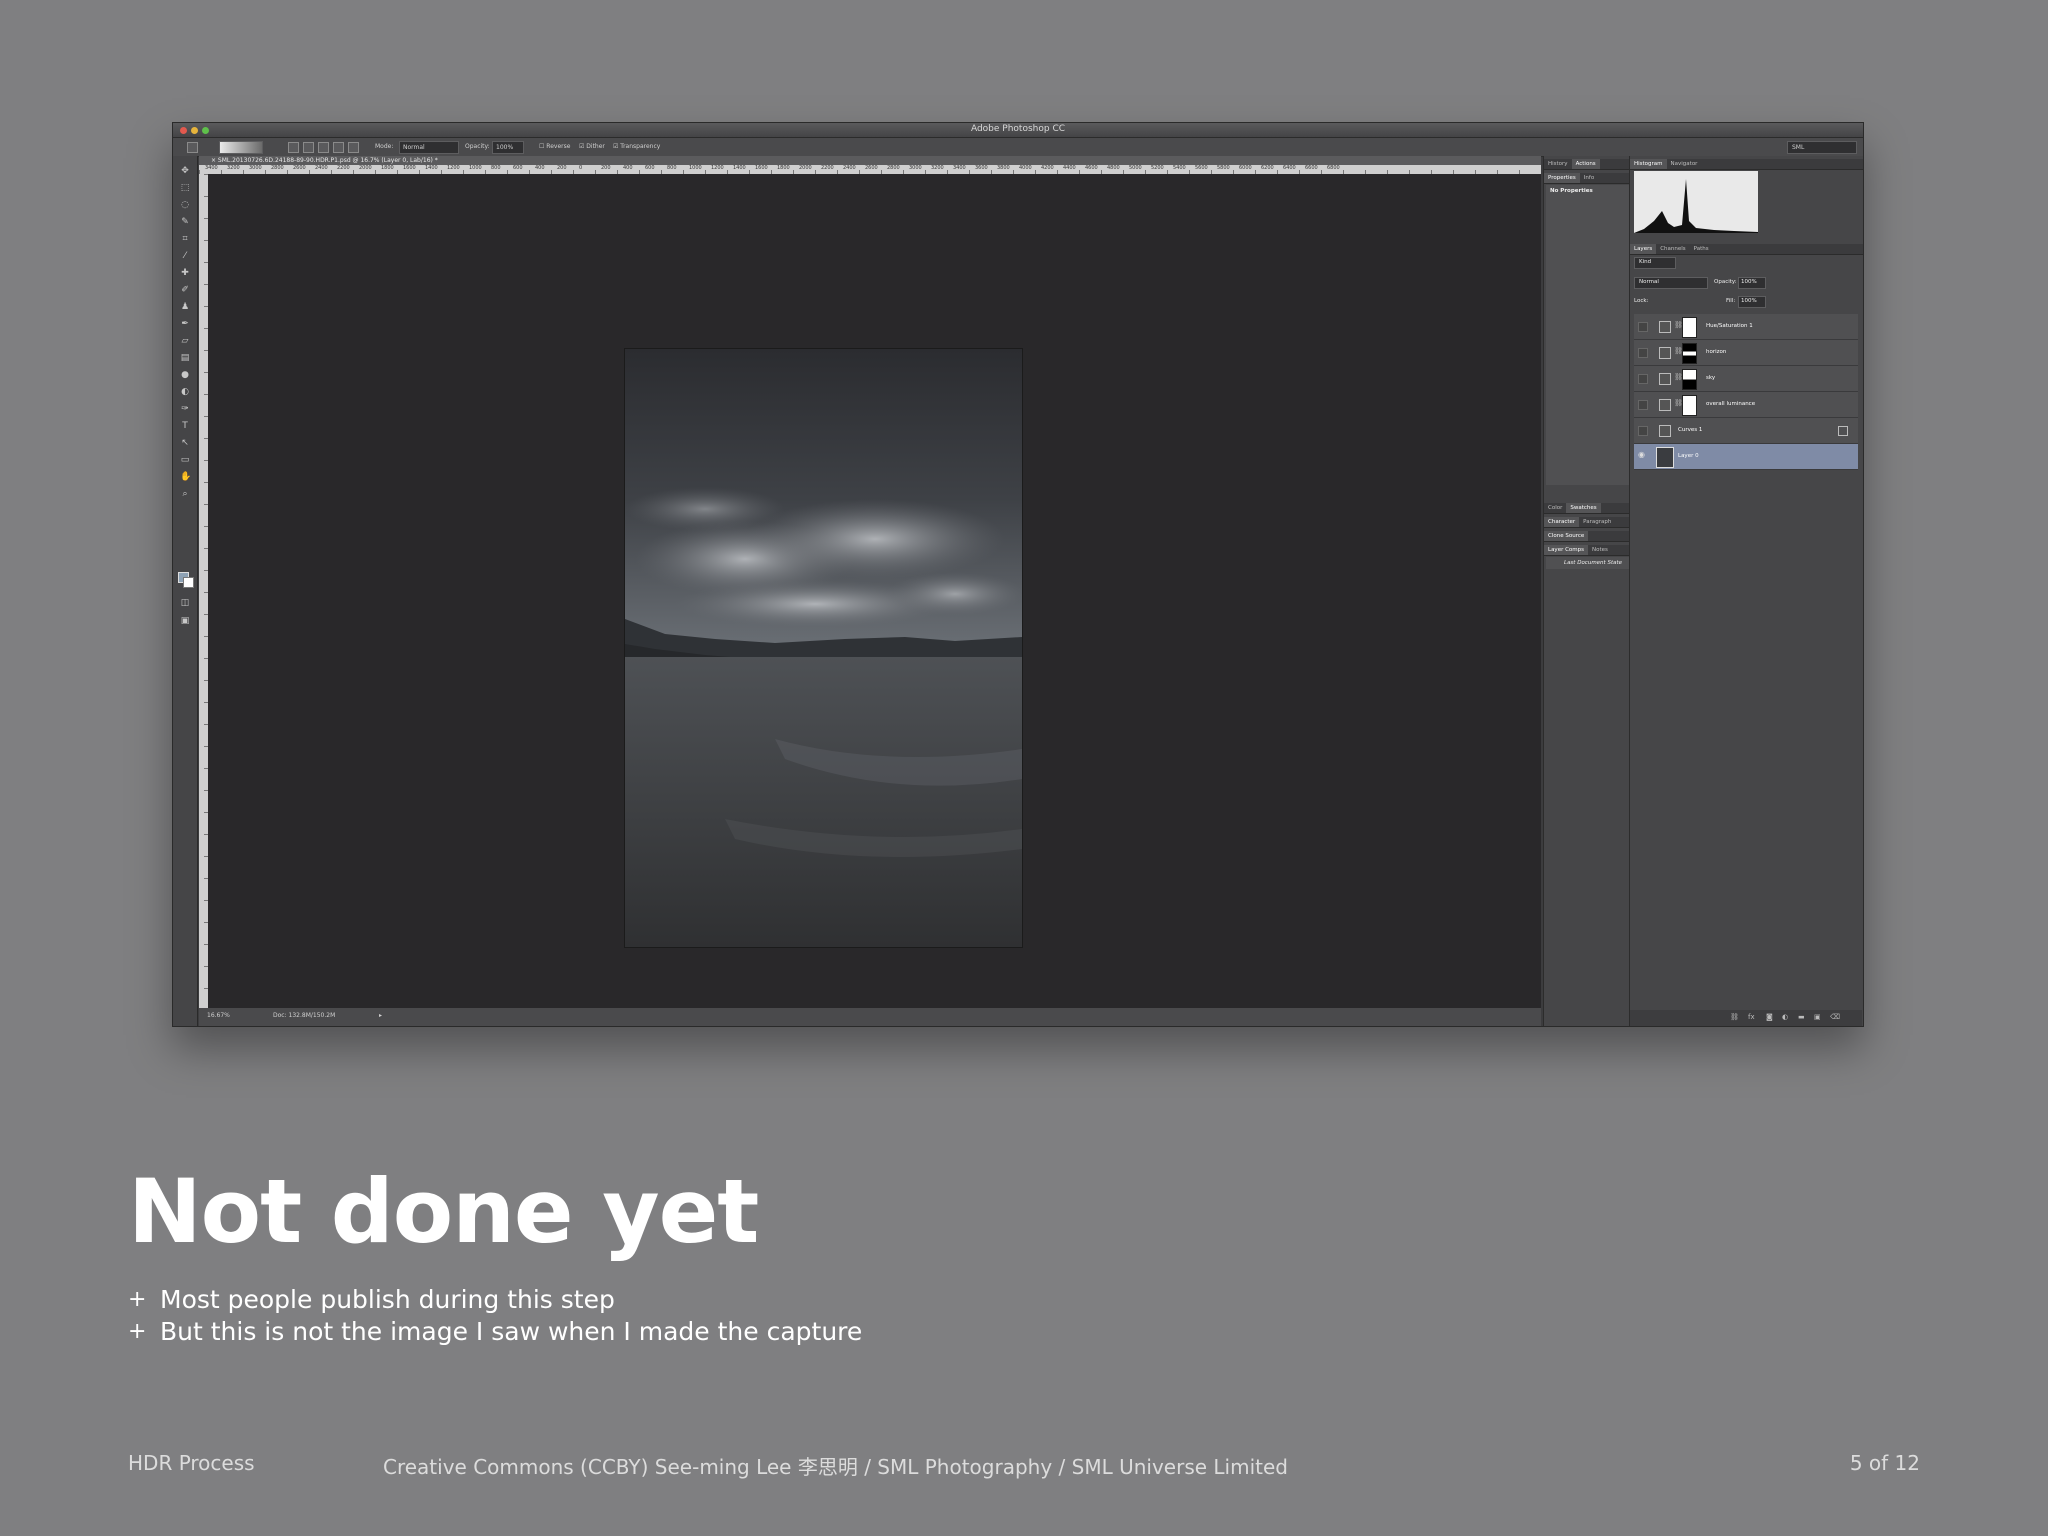  I want to click on tab-history: History, so click(1558, 164).